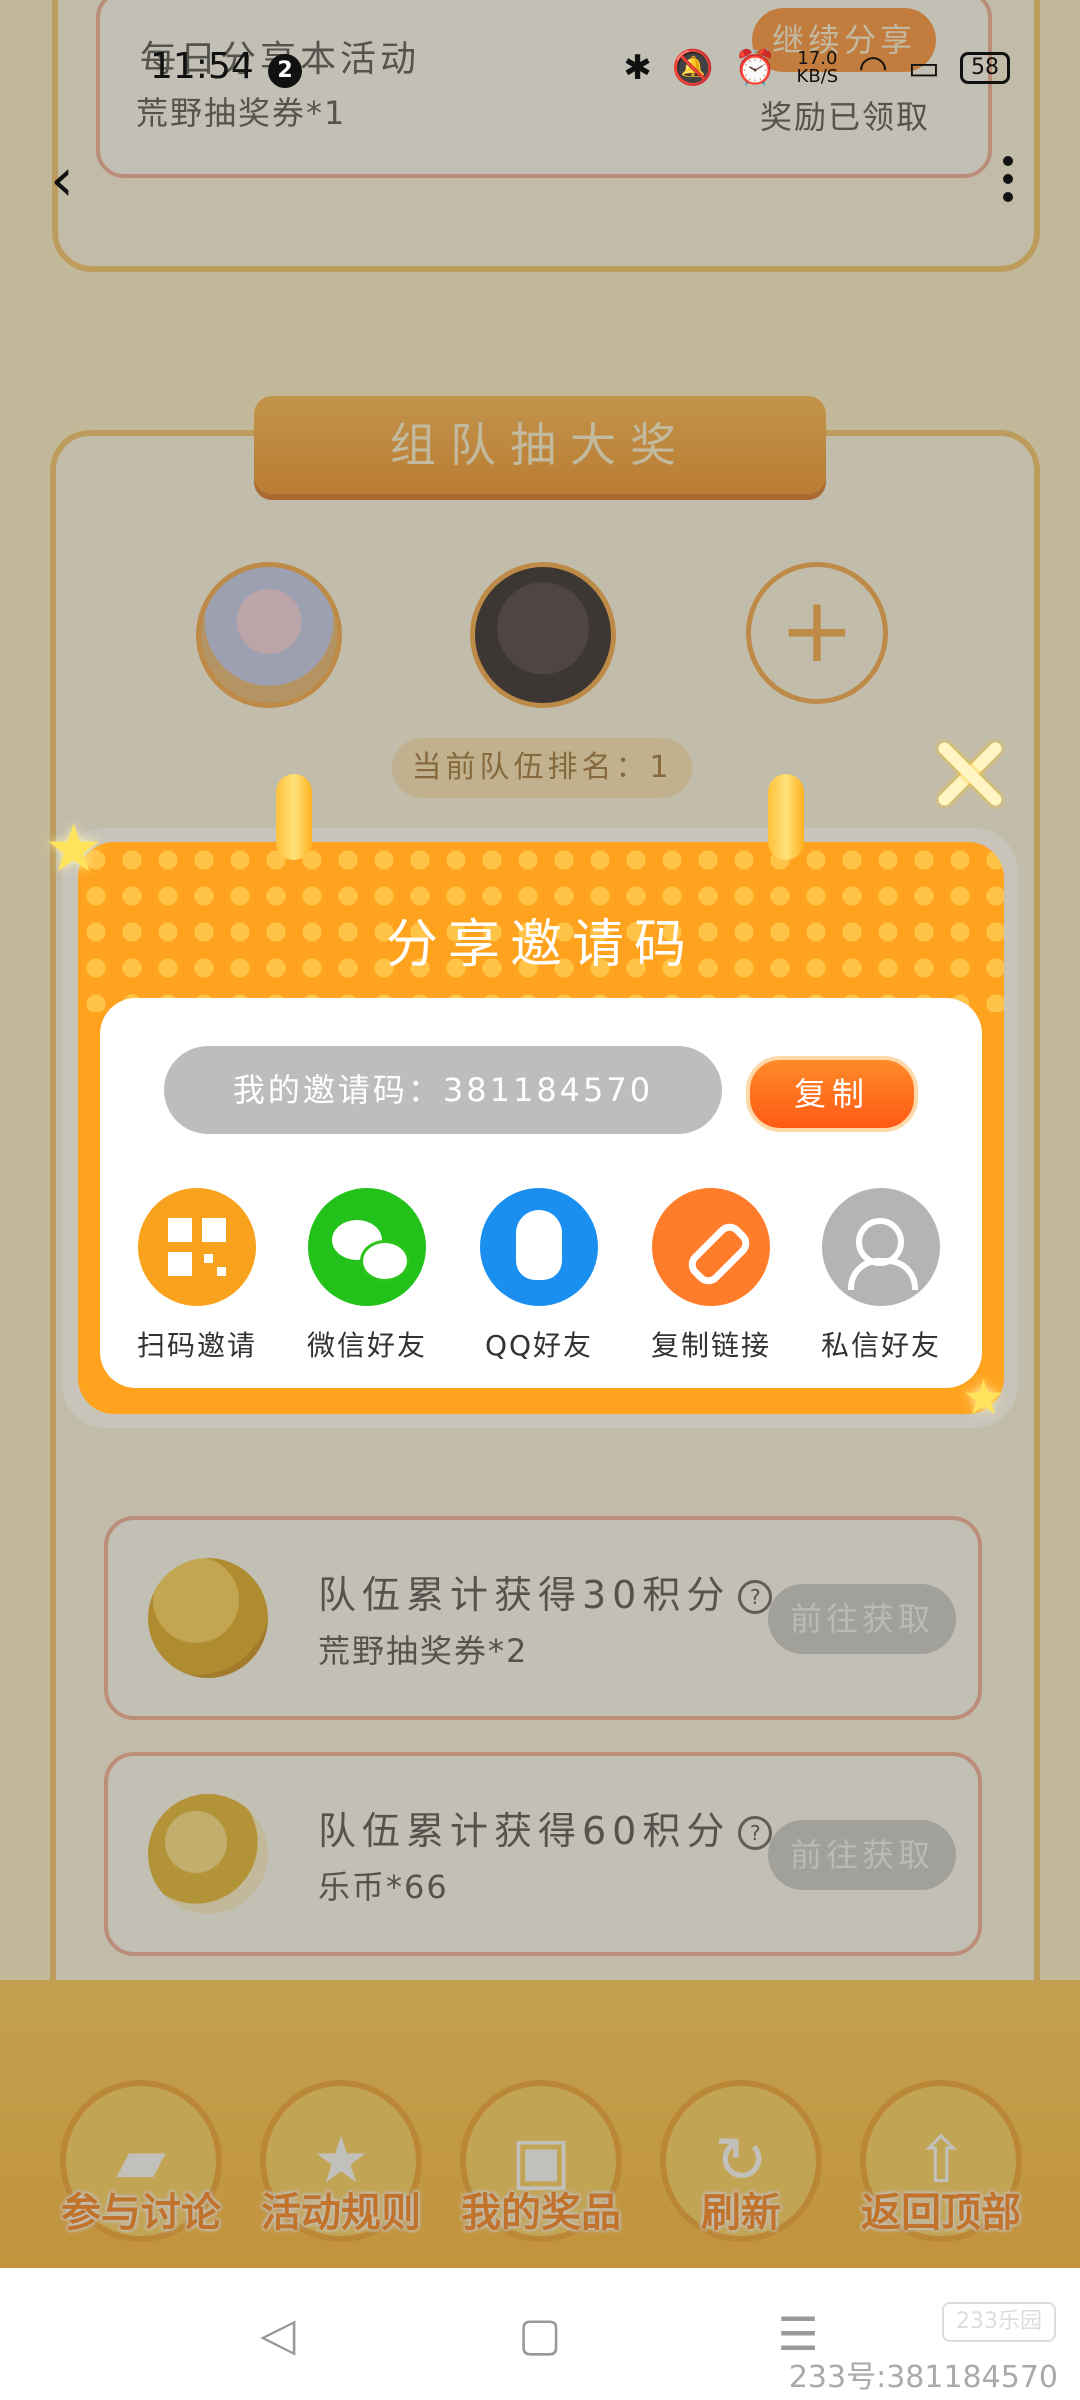 This screenshot has height=2400, width=1080. Describe the element at coordinates (817, 67) in the screenshot. I see `network-speed: 17.0 KB/S` at that location.